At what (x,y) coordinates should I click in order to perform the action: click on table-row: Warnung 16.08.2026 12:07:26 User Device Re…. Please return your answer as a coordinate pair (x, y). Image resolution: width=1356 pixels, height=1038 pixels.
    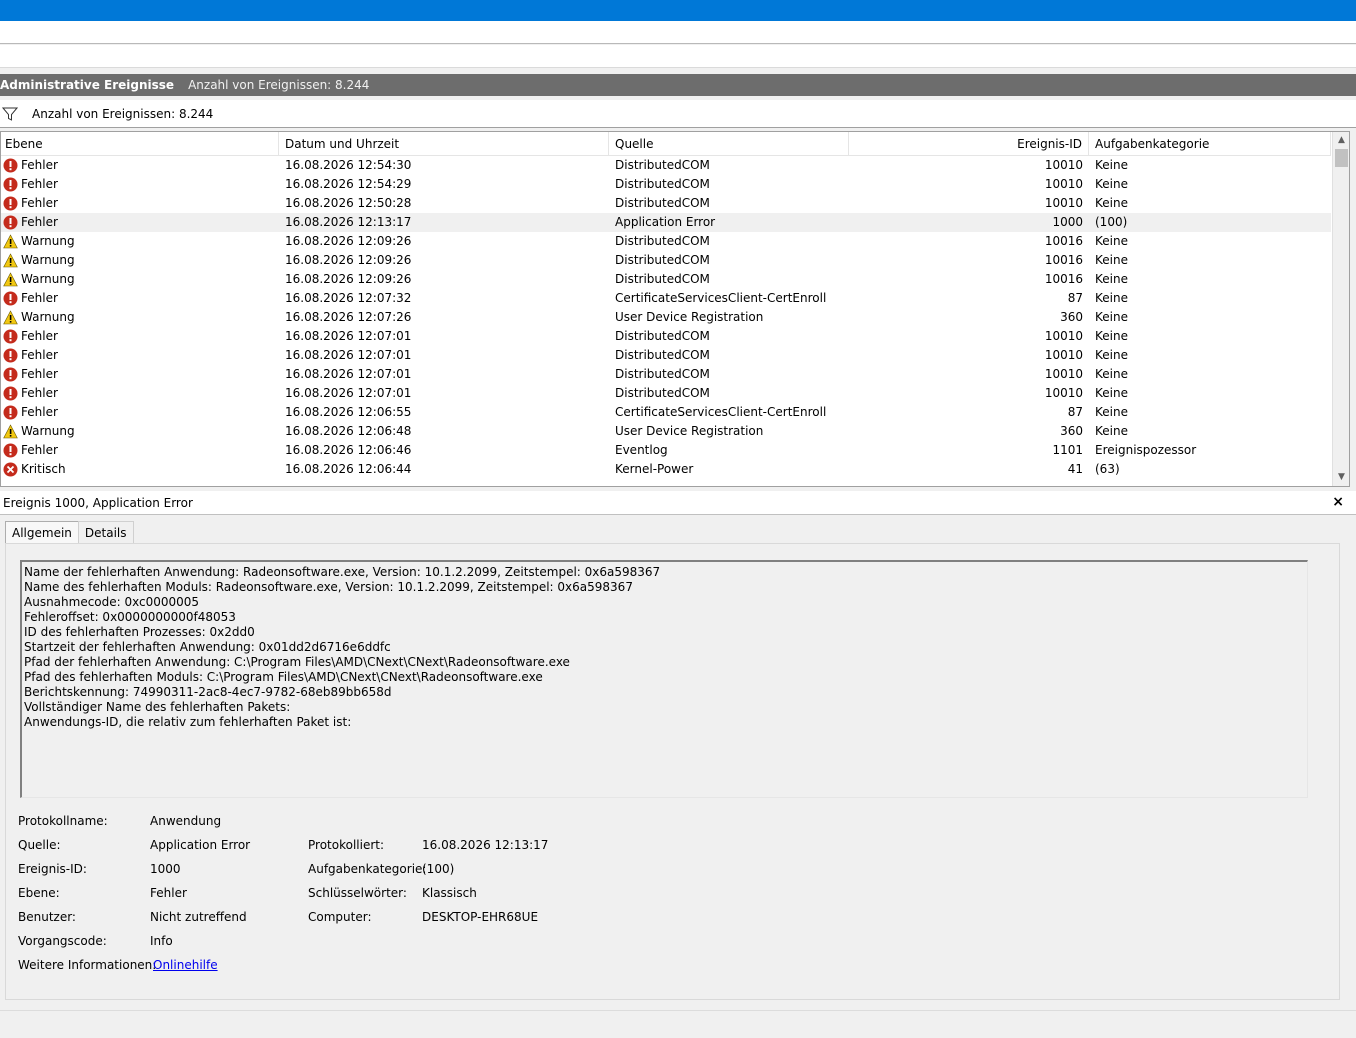
    Looking at the image, I should click on (666, 317).